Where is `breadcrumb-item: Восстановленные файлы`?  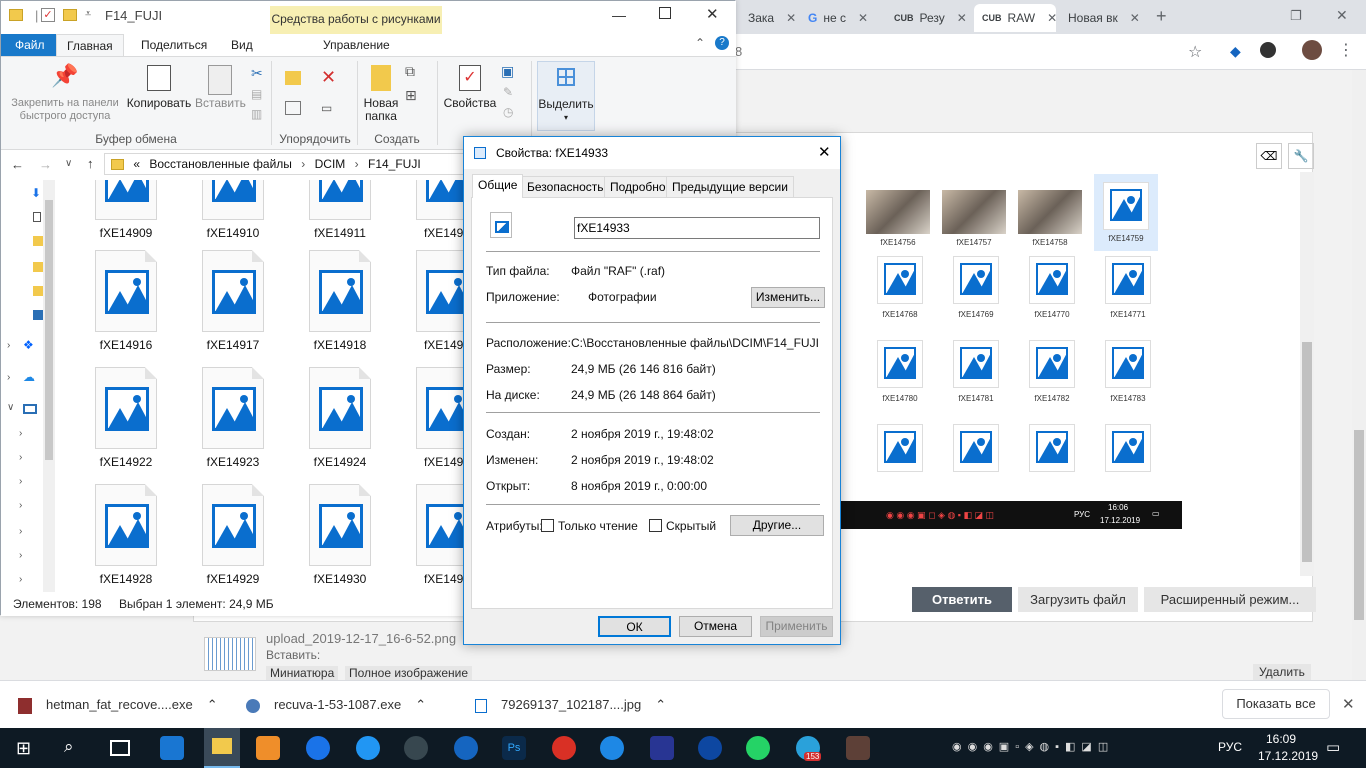
breadcrumb-item: Восстановленные файлы is located at coordinates (220, 164).